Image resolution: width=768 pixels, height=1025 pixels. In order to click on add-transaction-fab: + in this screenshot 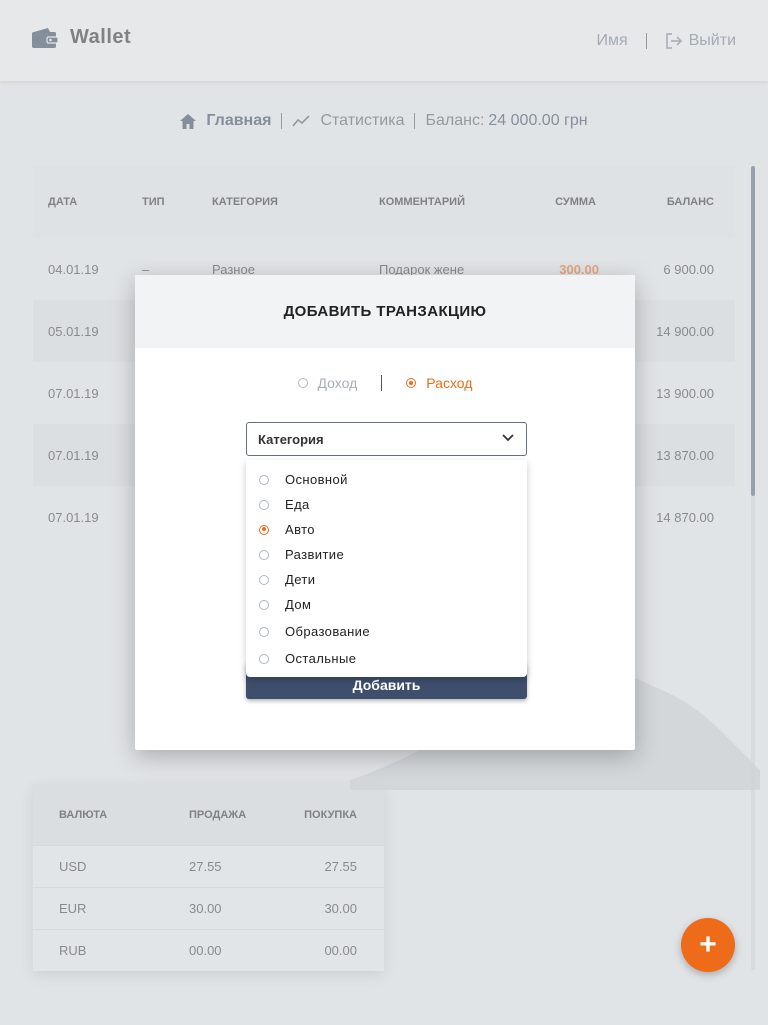, I will do `click(708, 945)`.